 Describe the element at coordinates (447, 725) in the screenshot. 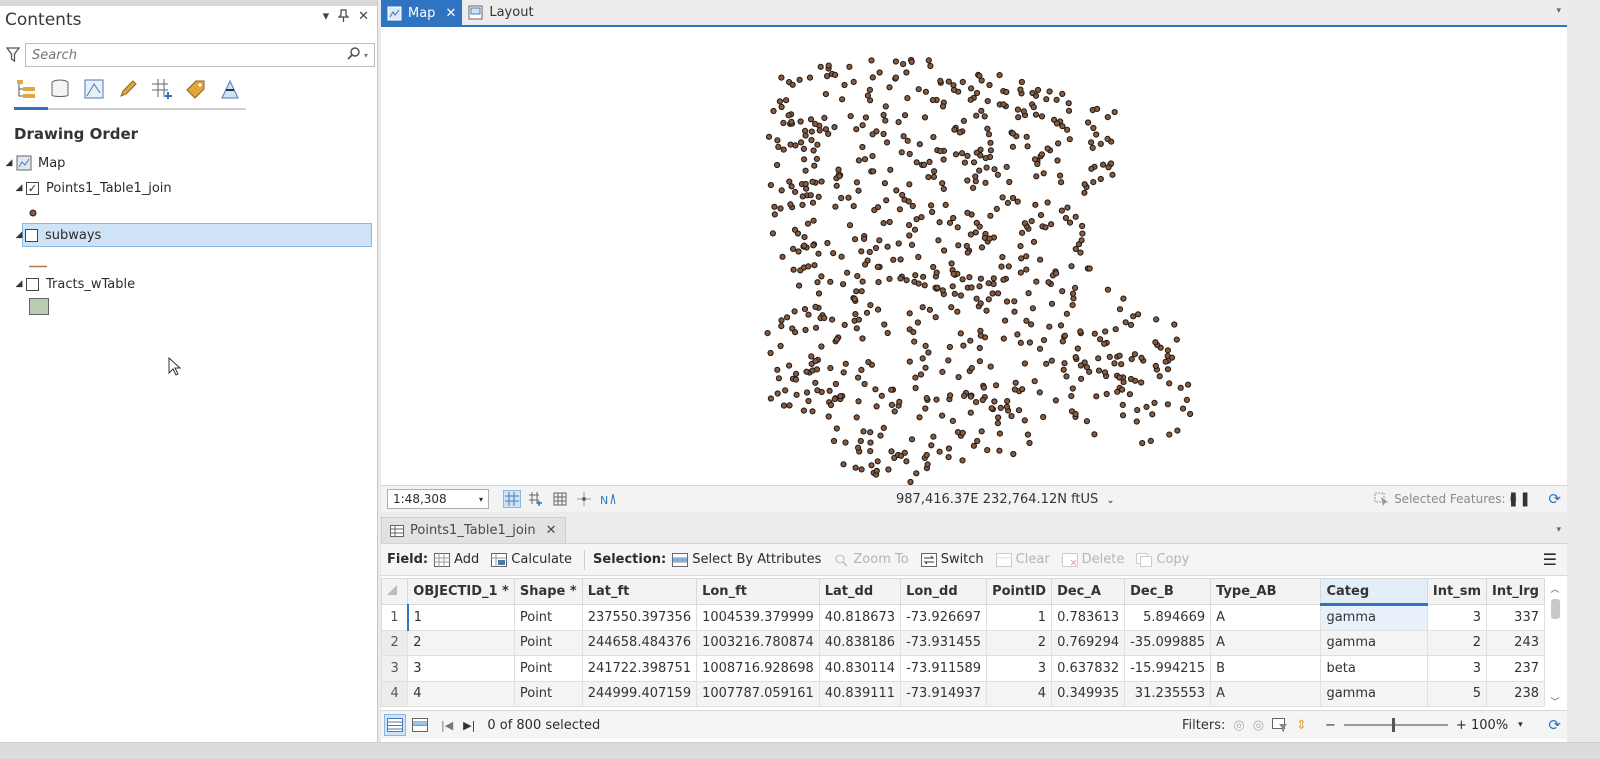

I see `first-record-icon: |◀` at that location.